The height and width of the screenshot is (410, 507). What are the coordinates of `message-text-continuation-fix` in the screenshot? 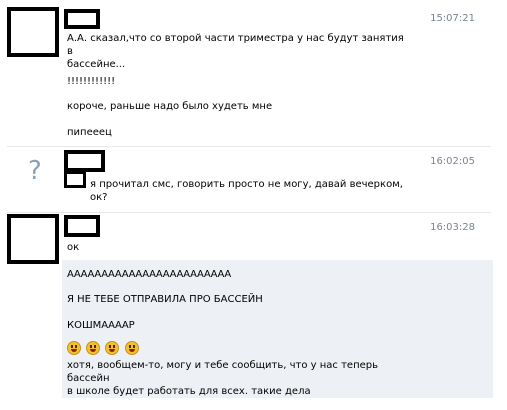 It's located at (77, 198).